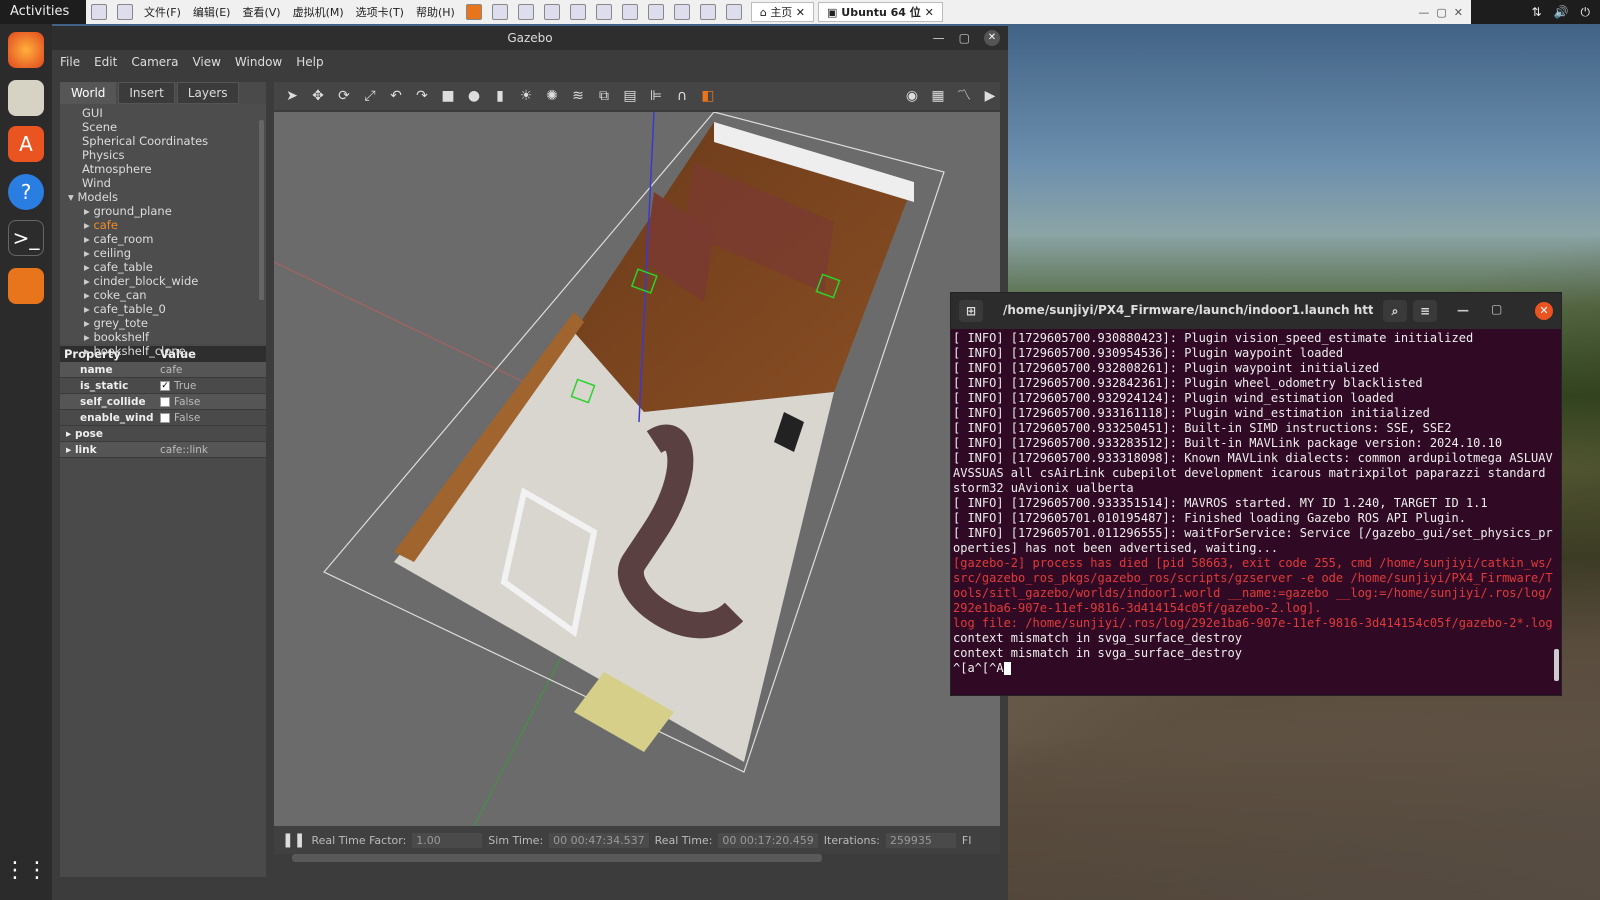  Describe the element at coordinates (578, 96) in the screenshot. I see `directional-light-icon: ≋` at that location.